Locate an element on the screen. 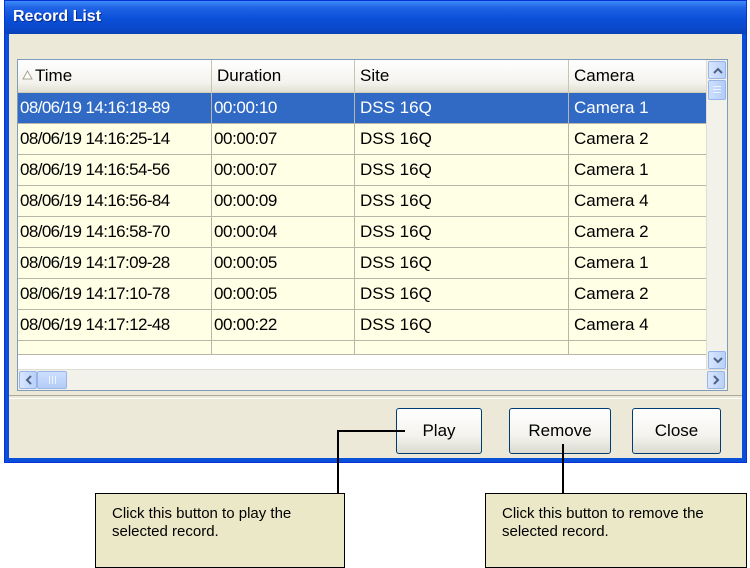 The image size is (750, 568). column-header-label: Camera is located at coordinates (604, 75).